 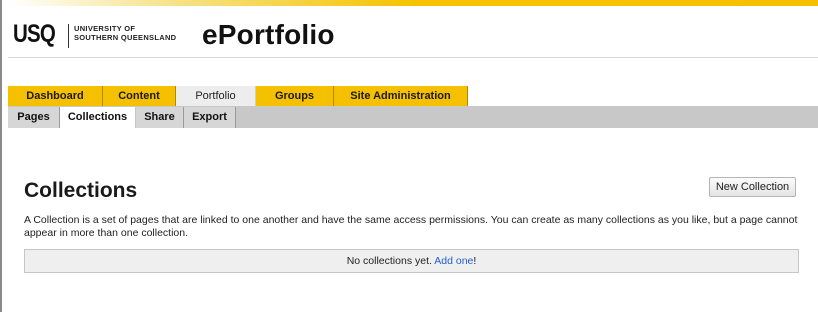 What do you see at coordinates (210, 117) in the screenshot?
I see `subtab-export: Export` at bounding box center [210, 117].